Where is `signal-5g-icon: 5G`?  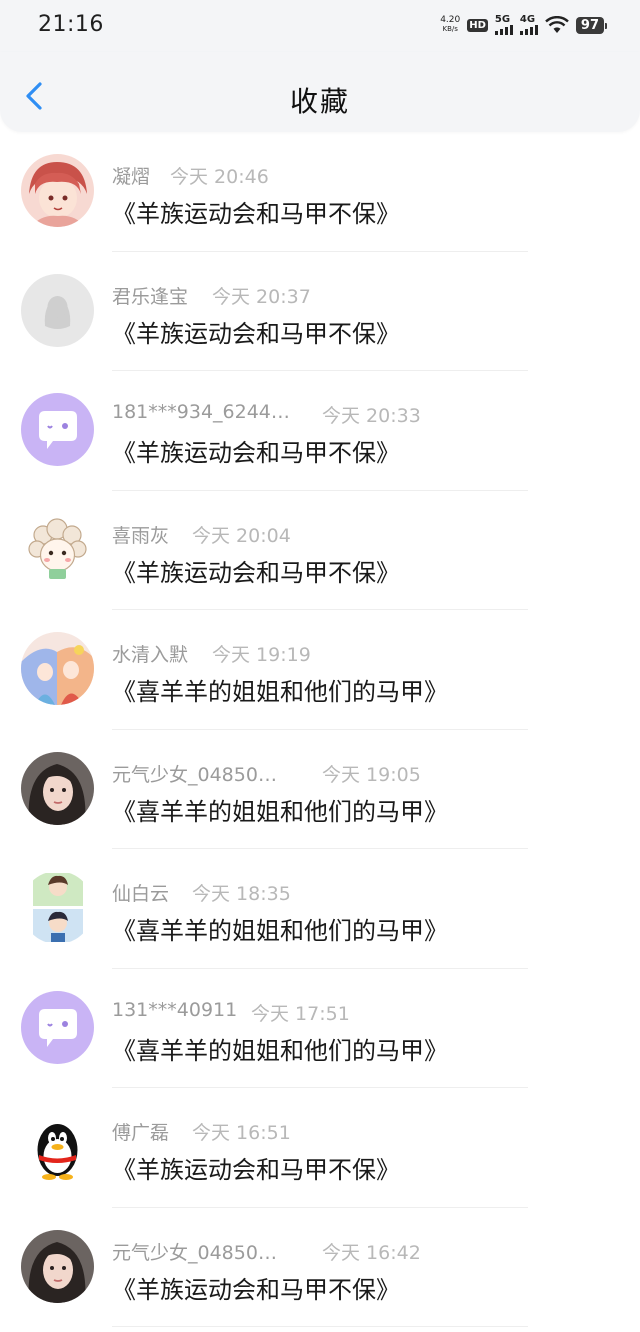
signal-5g-icon: 5G is located at coordinates (503, 24).